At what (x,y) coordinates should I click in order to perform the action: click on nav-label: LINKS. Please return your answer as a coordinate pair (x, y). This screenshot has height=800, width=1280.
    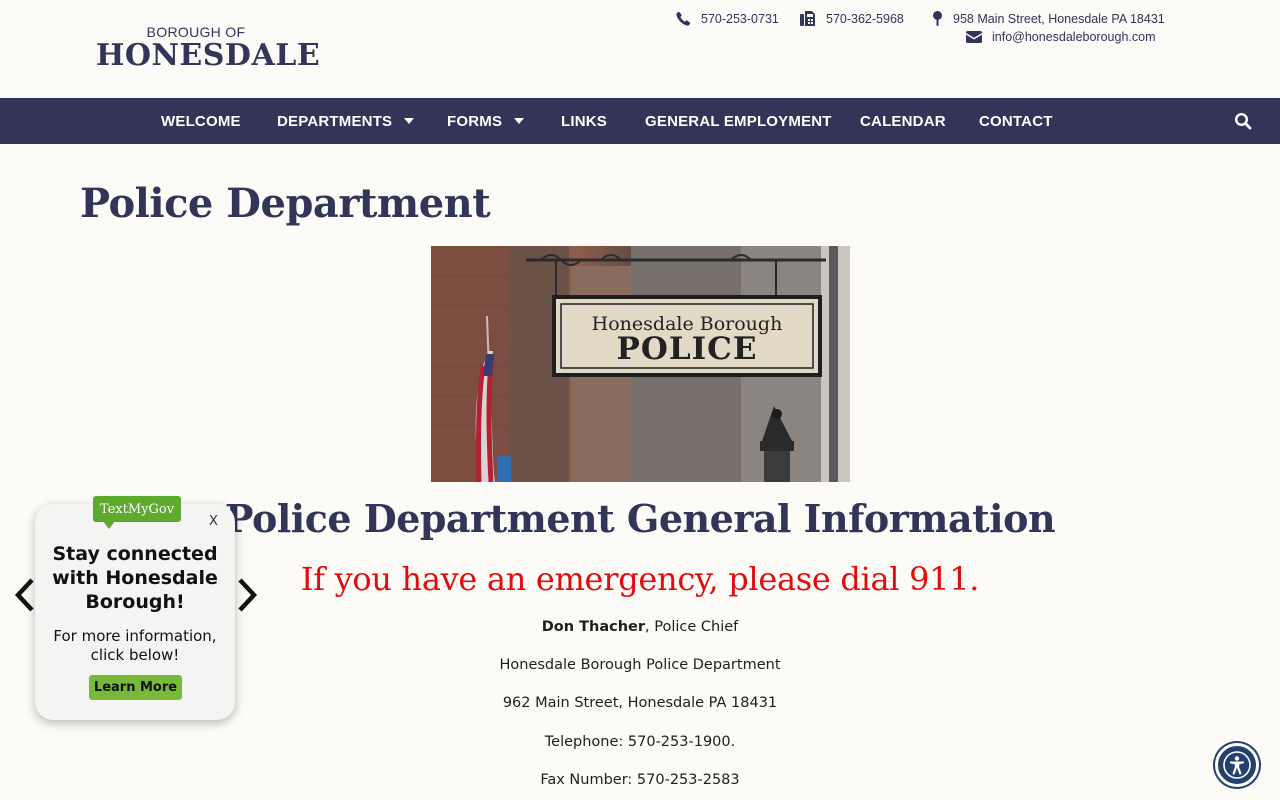
    Looking at the image, I should click on (584, 121).